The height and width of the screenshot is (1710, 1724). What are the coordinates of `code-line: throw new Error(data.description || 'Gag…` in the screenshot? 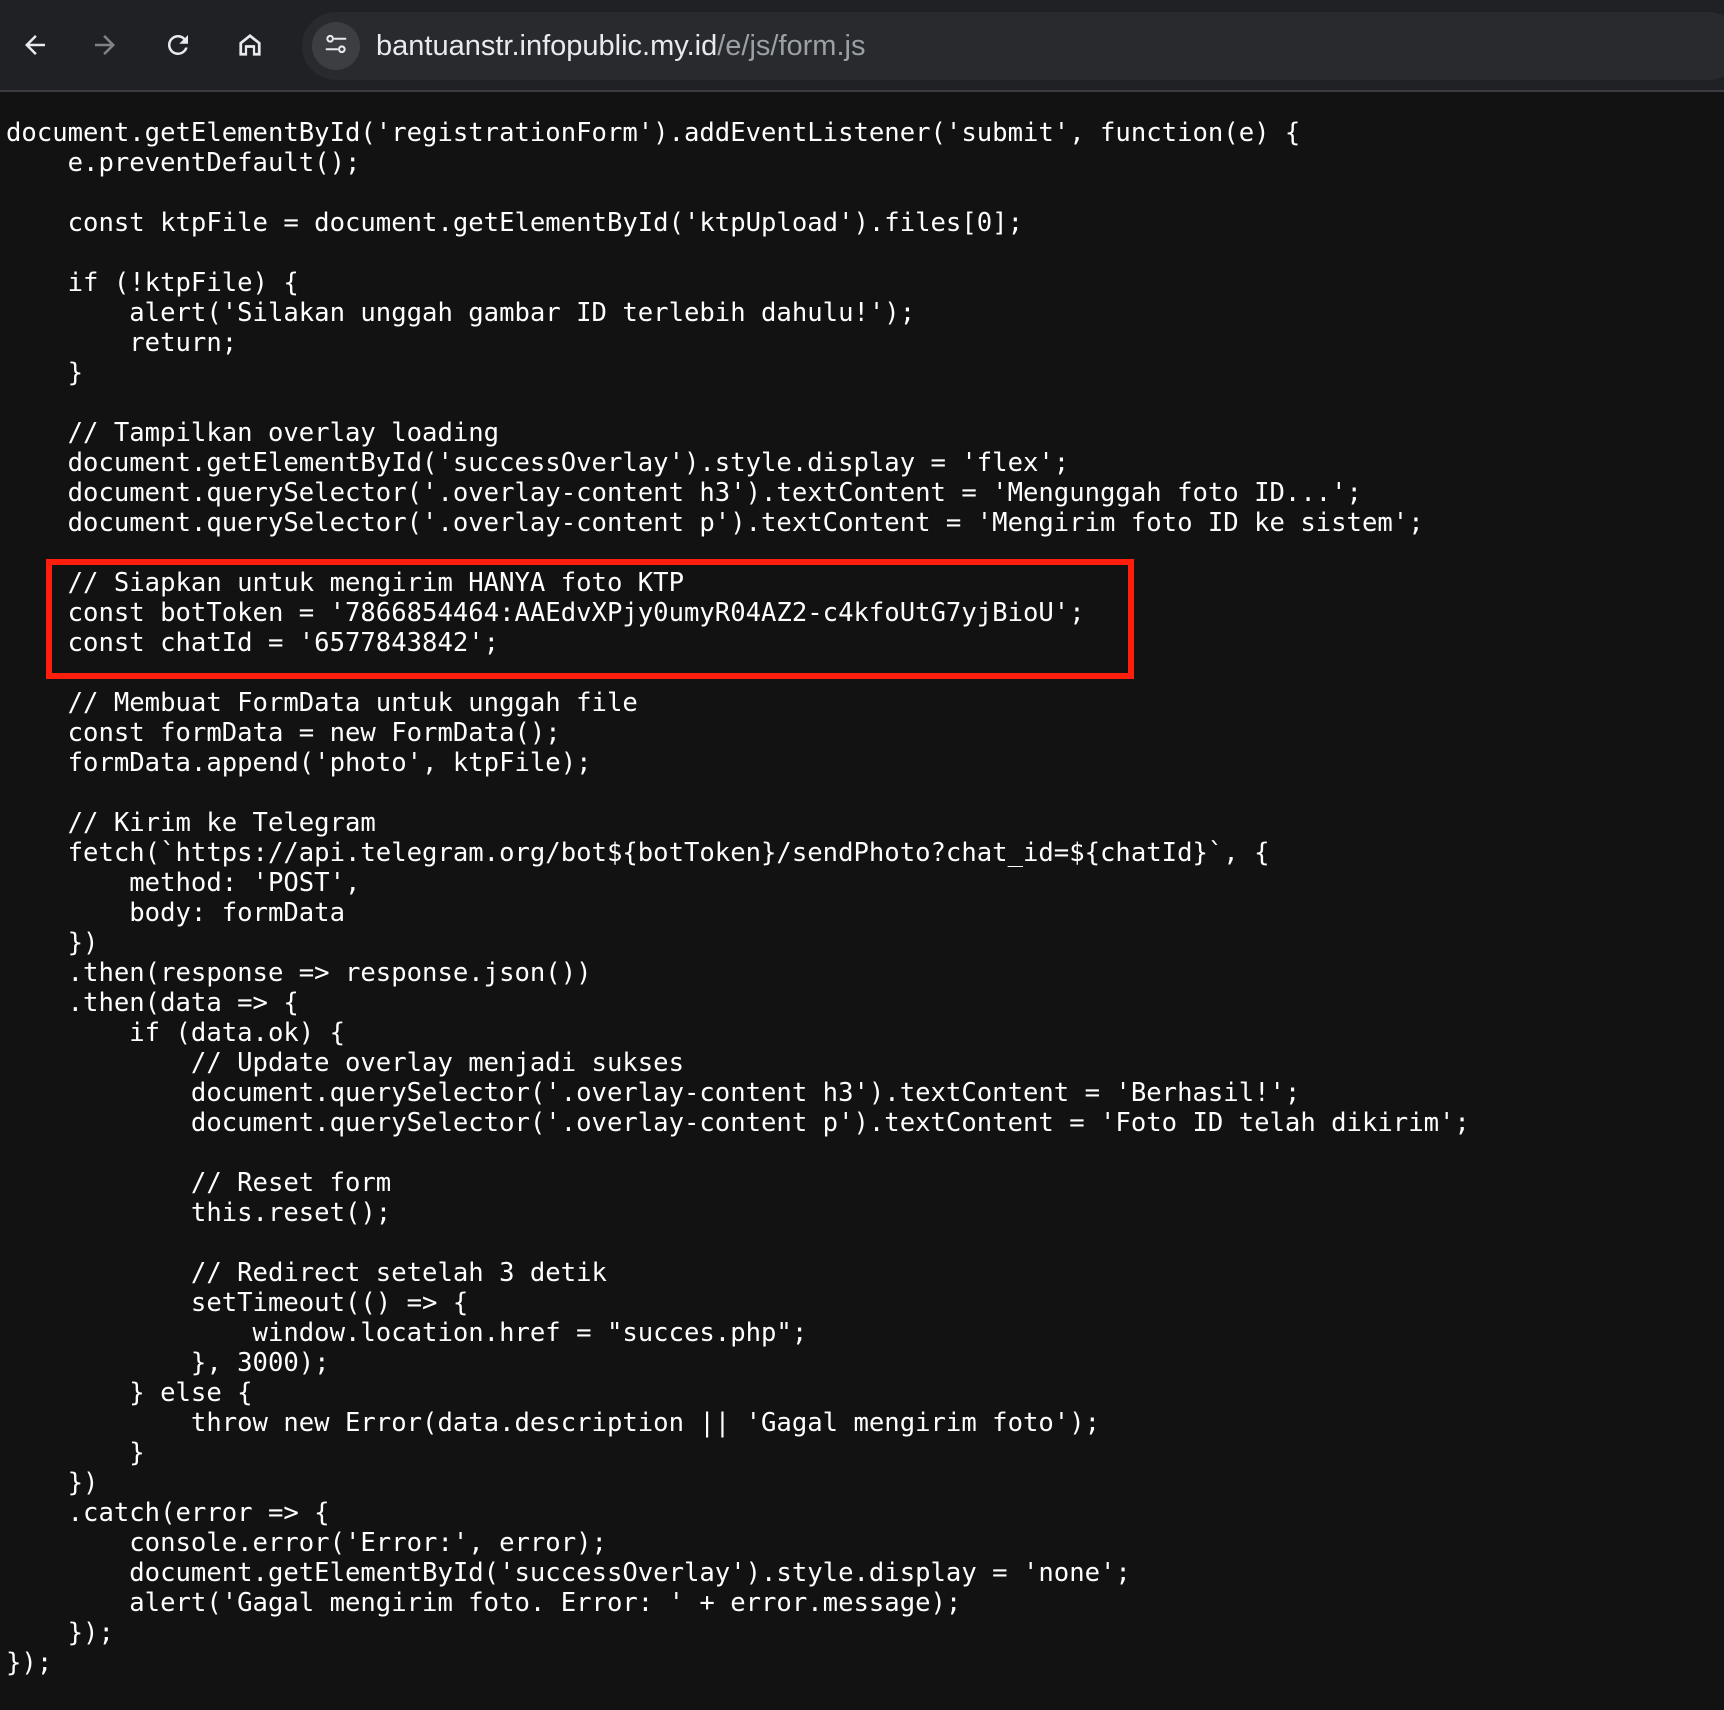 It's located at (553, 1423).